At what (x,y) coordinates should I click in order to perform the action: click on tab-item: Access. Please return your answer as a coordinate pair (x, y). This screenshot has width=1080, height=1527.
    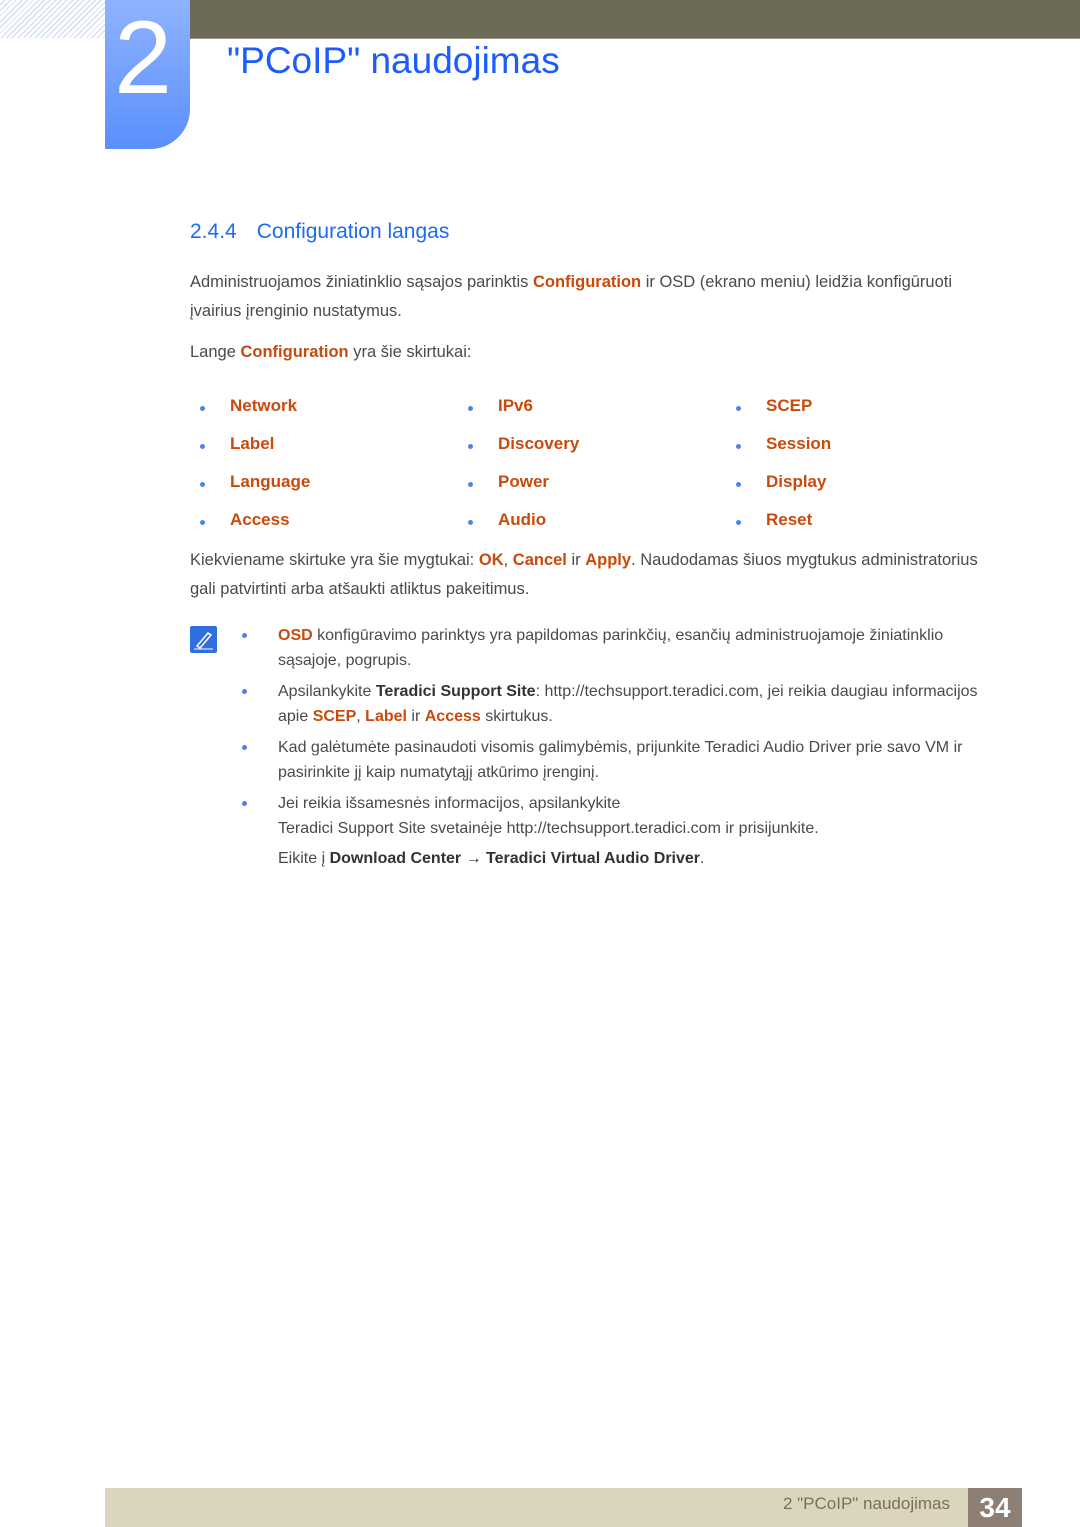
    Looking at the image, I should click on (252, 529).